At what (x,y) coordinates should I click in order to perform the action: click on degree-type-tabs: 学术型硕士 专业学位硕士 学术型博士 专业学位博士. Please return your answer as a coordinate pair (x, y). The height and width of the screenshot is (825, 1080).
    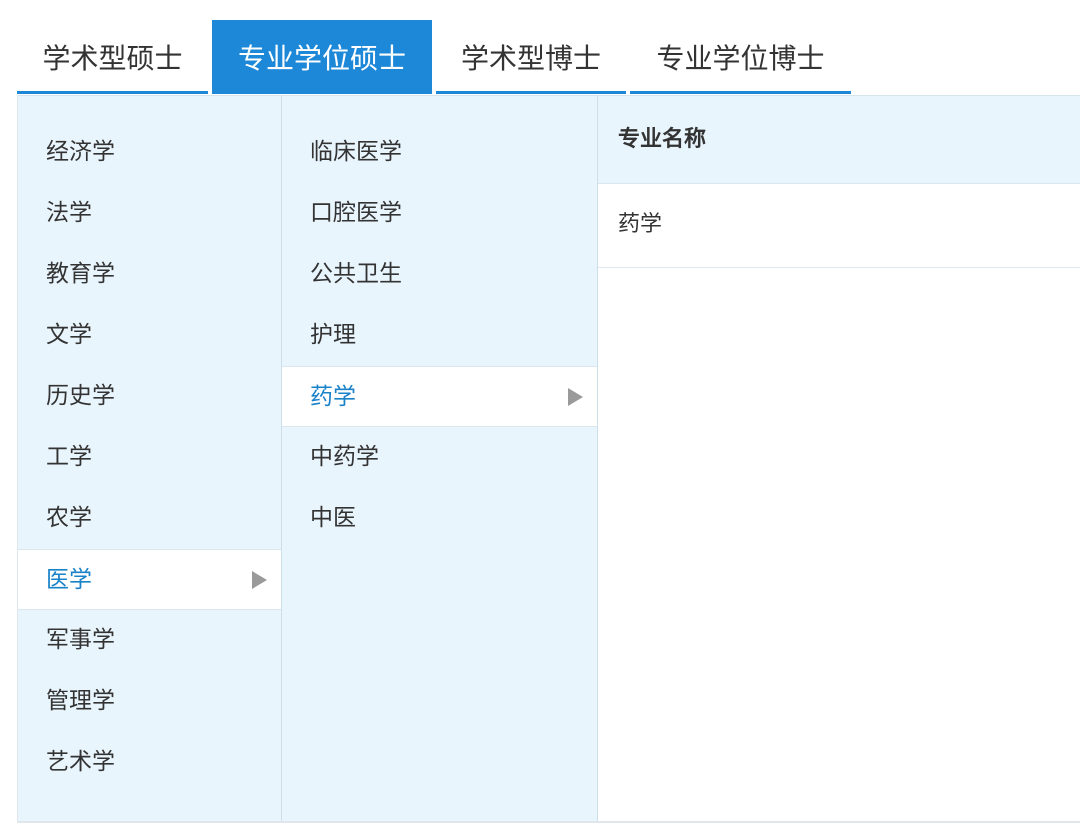
    Looking at the image, I should click on (540, 48).